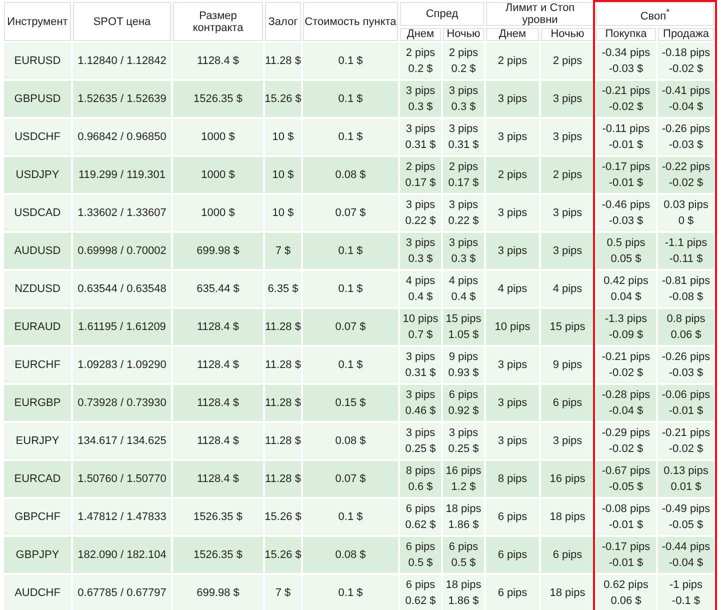  What do you see at coordinates (686, 601) in the screenshot?
I see `dollar-value: -0.1 $` at bounding box center [686, 601].